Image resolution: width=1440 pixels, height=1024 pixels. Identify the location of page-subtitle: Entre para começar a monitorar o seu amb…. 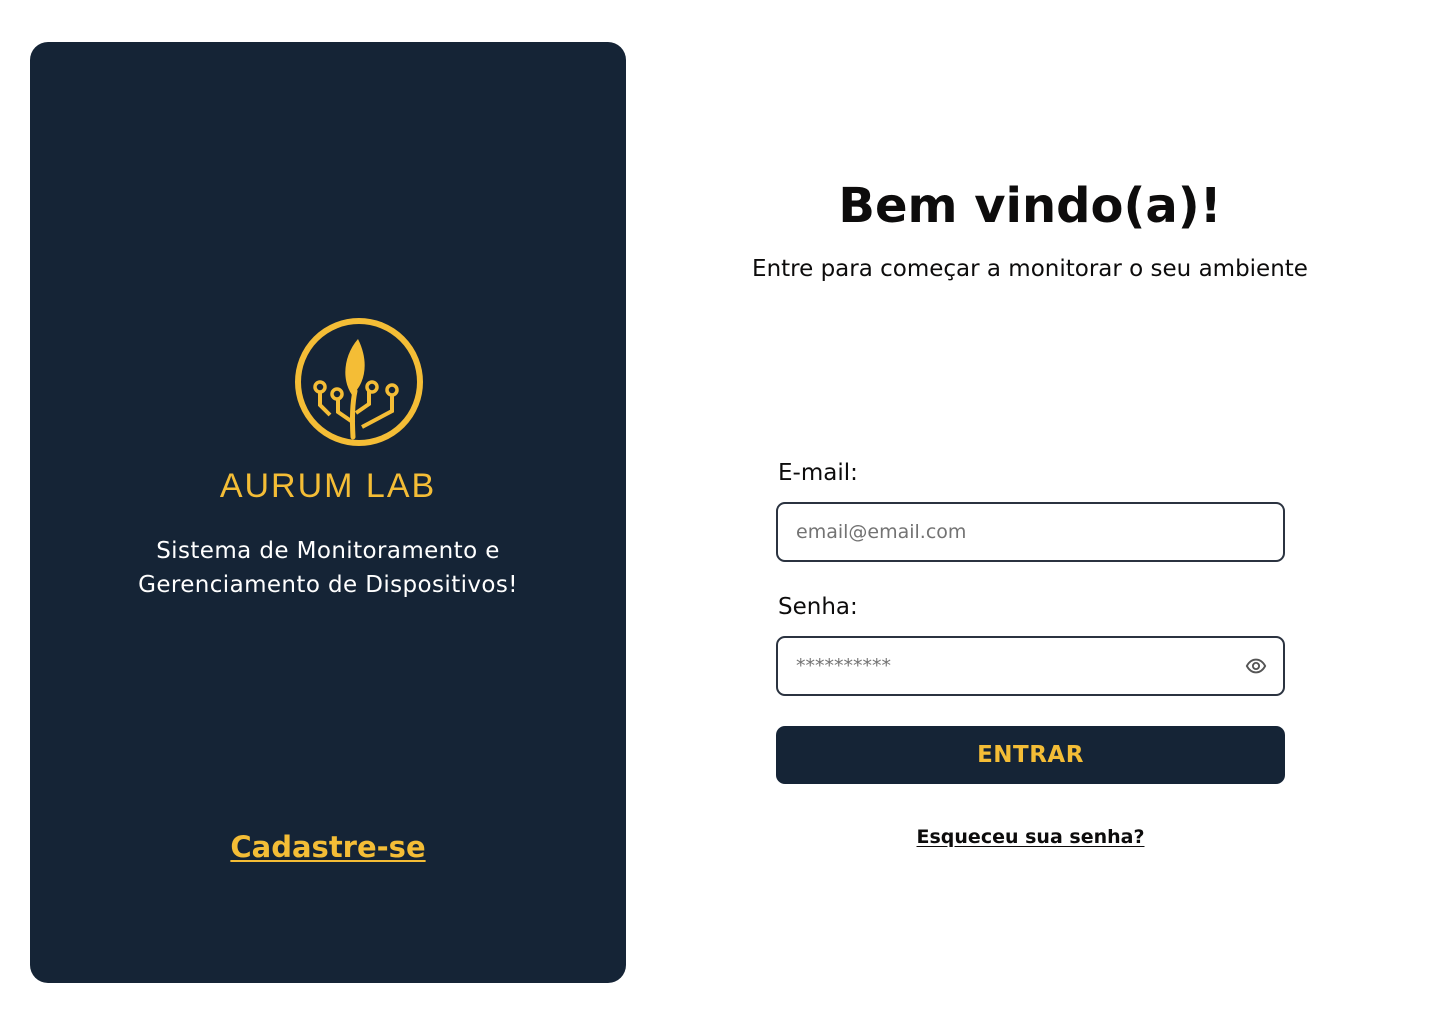
(1030, 269).